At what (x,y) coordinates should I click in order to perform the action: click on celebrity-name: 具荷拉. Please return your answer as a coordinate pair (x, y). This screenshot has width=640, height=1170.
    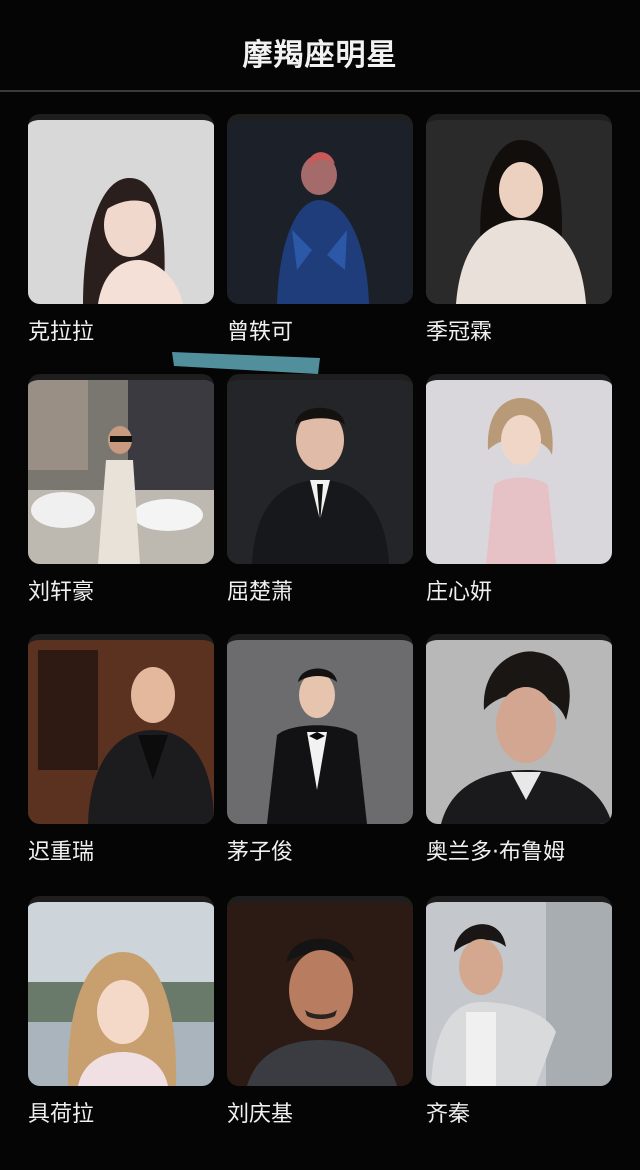
    Looking at the image, I should click on (61, 1114).